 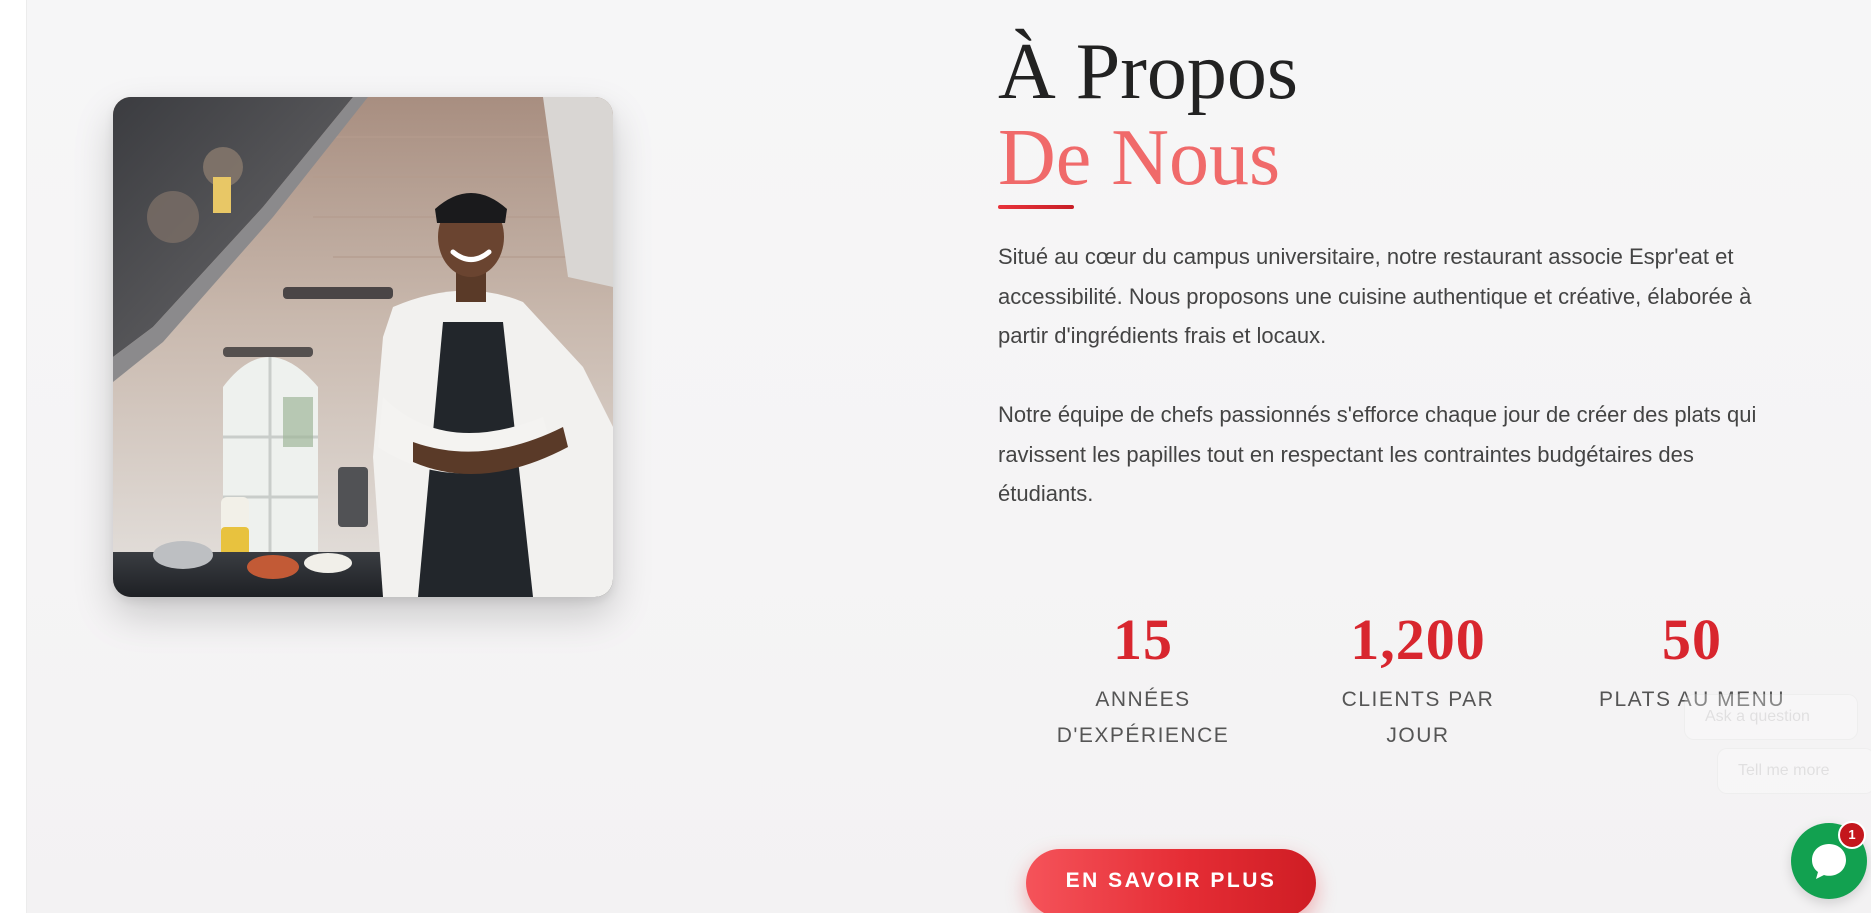 I want to click on page-left-edge, so click(x=13, y=456).